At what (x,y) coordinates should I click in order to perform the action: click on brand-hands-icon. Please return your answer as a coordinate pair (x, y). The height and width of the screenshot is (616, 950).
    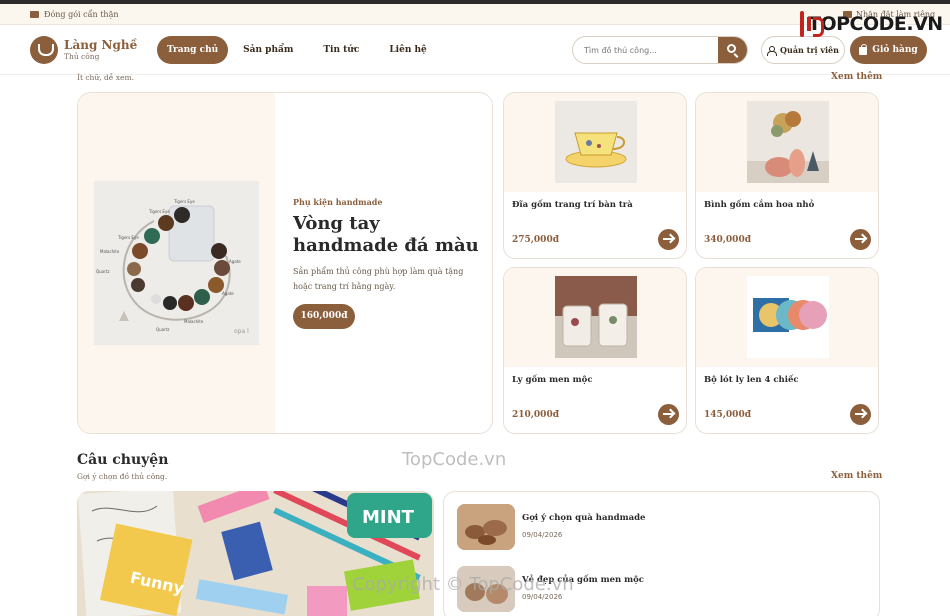
    Looking at the image, I should click on (44, 50).